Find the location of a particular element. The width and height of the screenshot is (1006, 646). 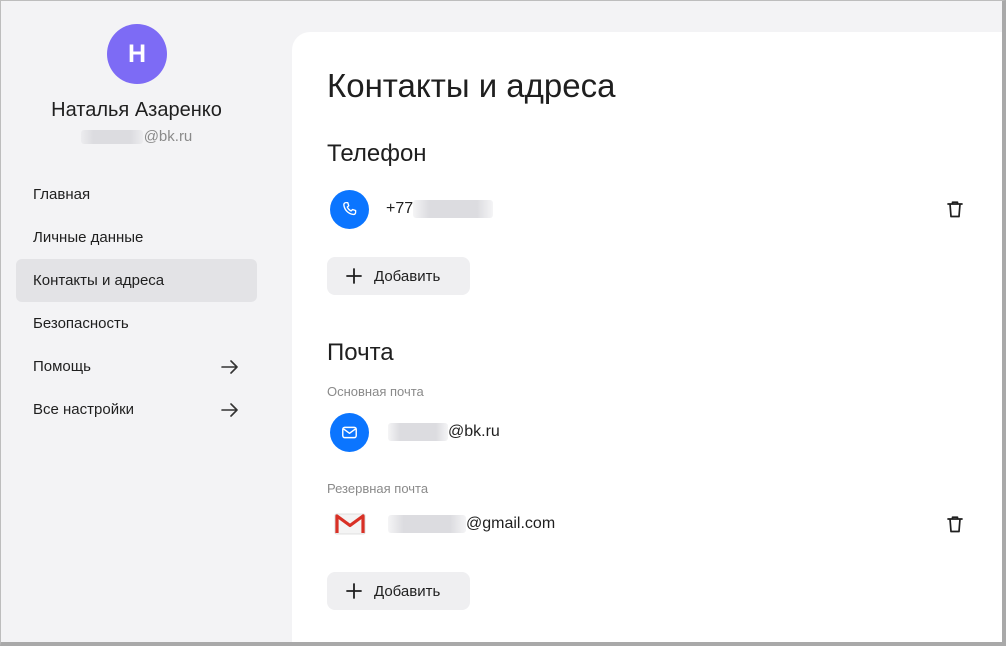

backup-mail-address: @gmail.com is located at coordinates (471, 524).